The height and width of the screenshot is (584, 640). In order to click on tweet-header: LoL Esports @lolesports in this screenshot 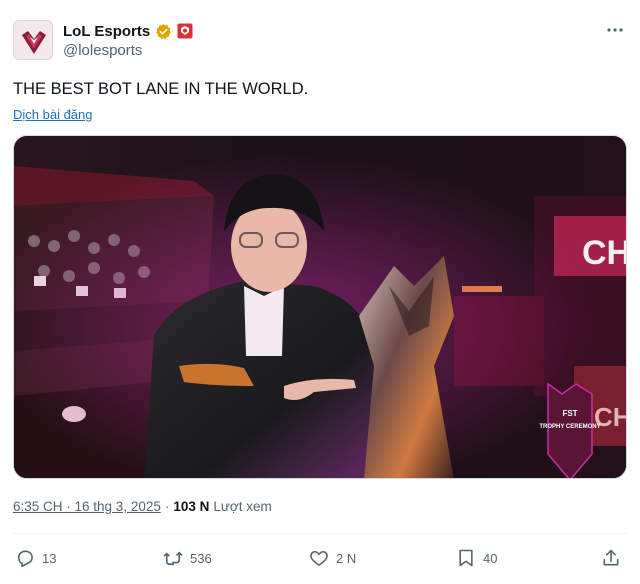, I will do `click(320, 40)`.